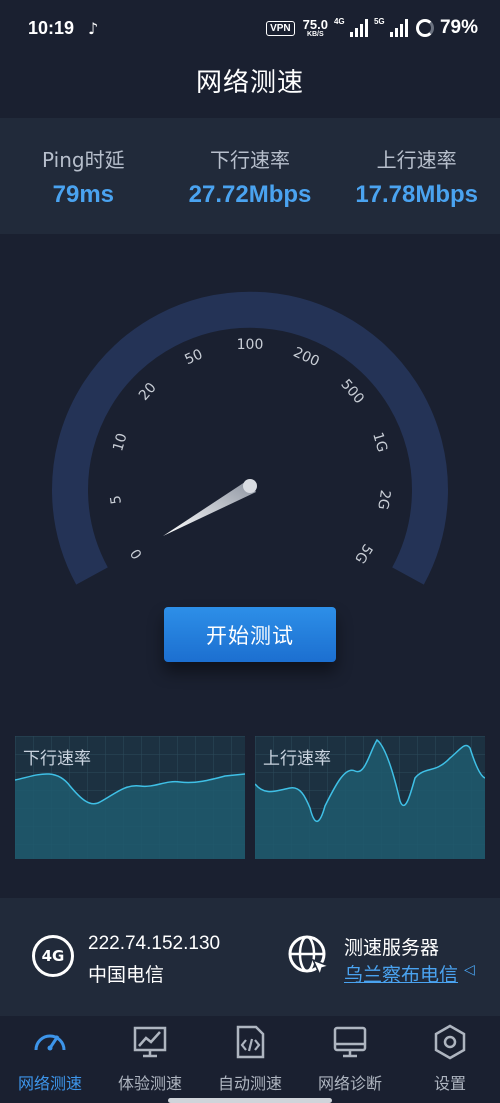 The width and height of the screenshot is (500, 1103). What do you see at coordinates (57, 759) in the screenshot?
I see `download-graph-label: 下行速率` at bounding box center [57, 759].